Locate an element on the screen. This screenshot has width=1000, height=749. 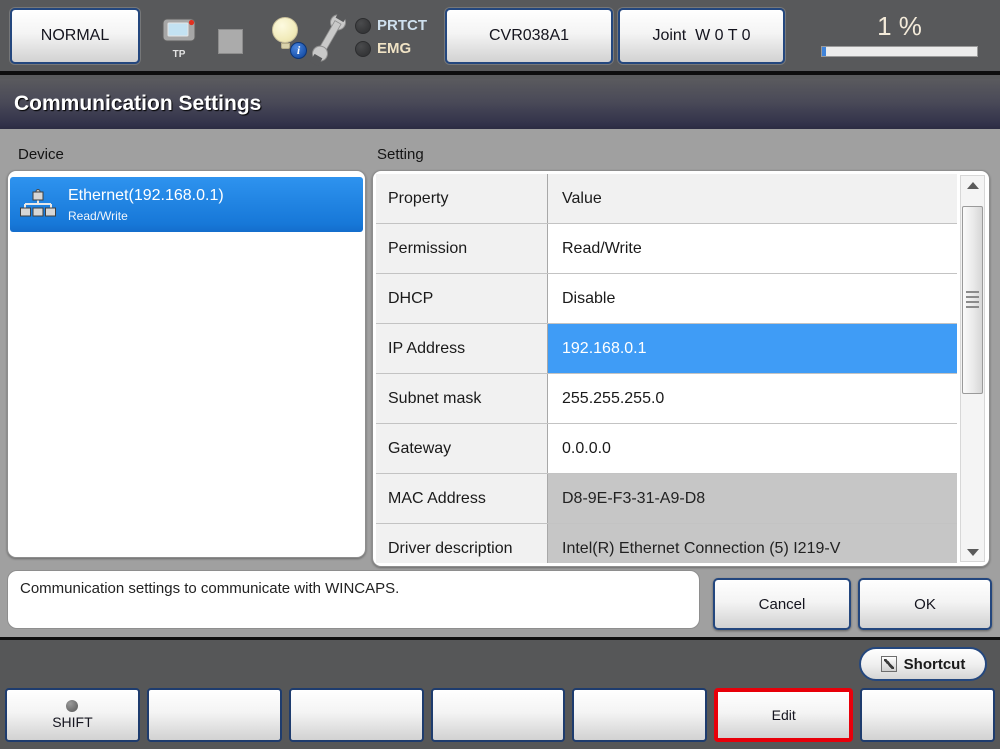
value-cell: Read/Write is located at coordinates (752, 248).